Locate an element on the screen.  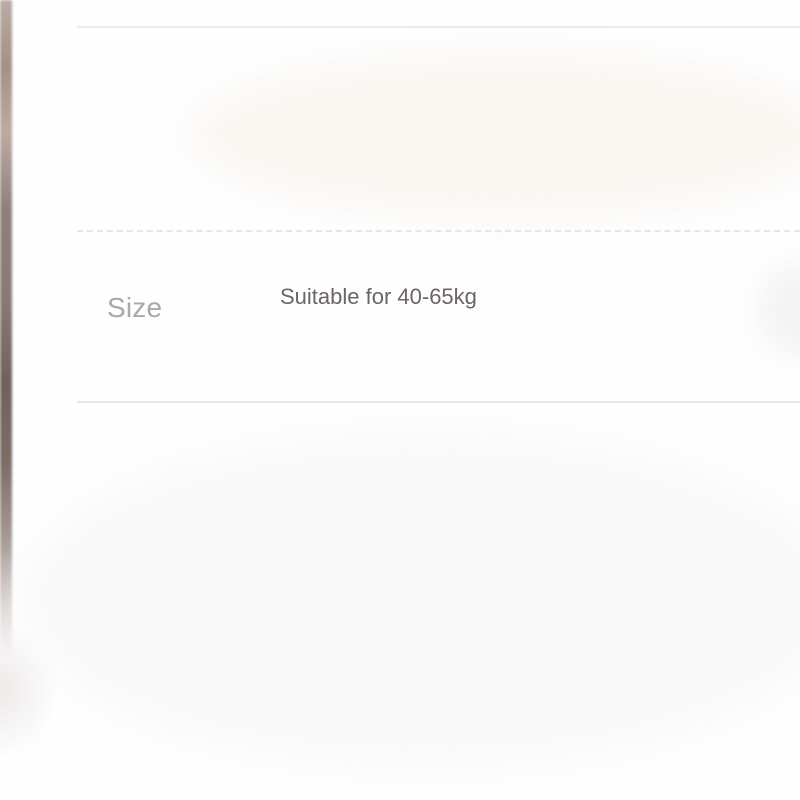
spec-value: Suitable for 40-65kg is located at coordinates (378, 296).